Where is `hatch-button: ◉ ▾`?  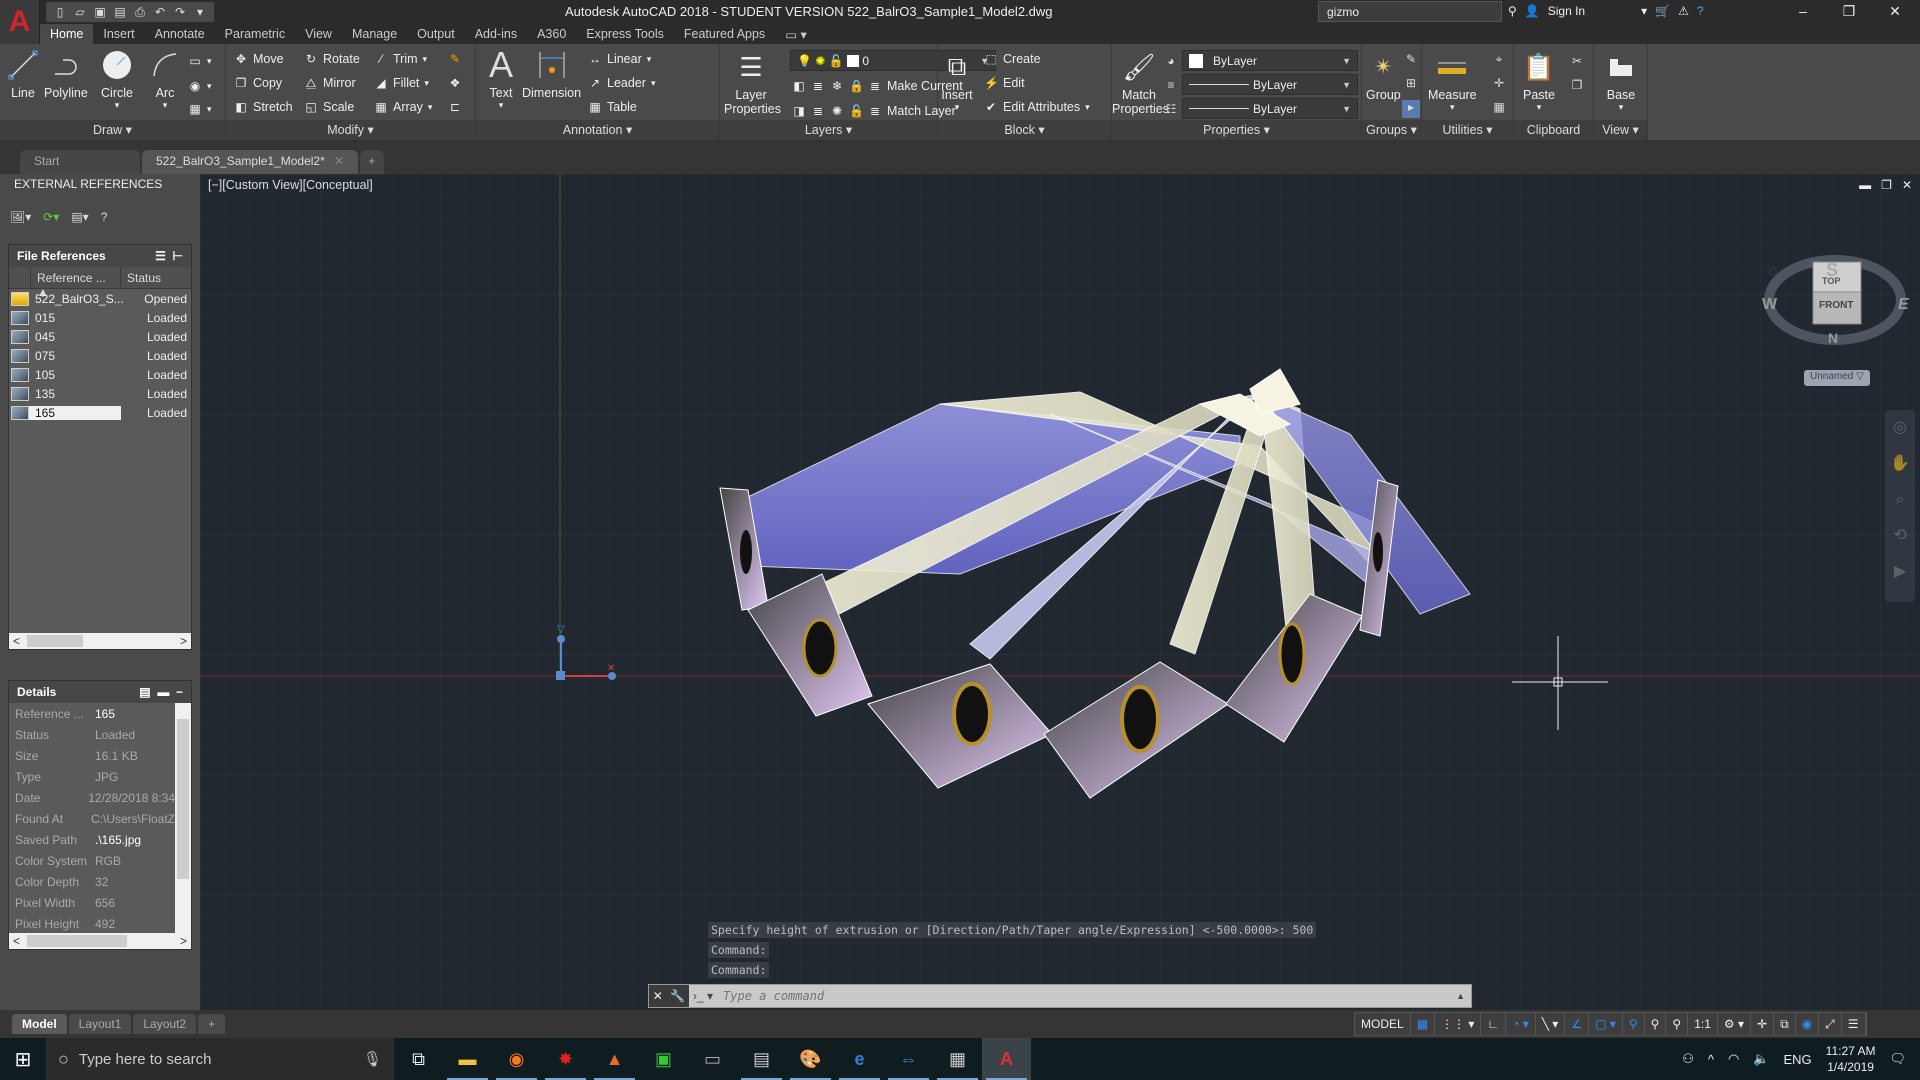 hatch-button: ◉ ▾ is located at coordinates (200, 86).